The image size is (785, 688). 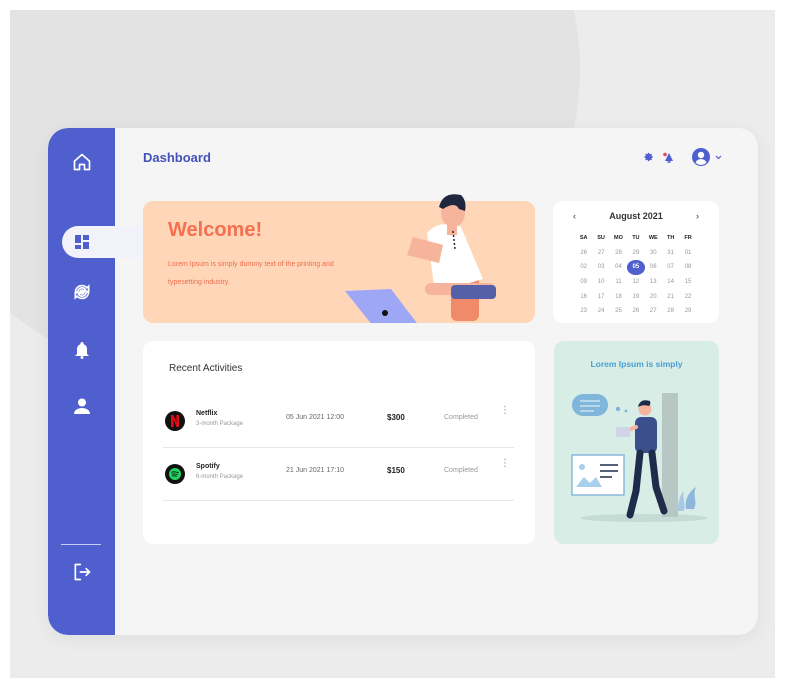 I want to click on calendar-day: 22, so click(x=687, y=296).